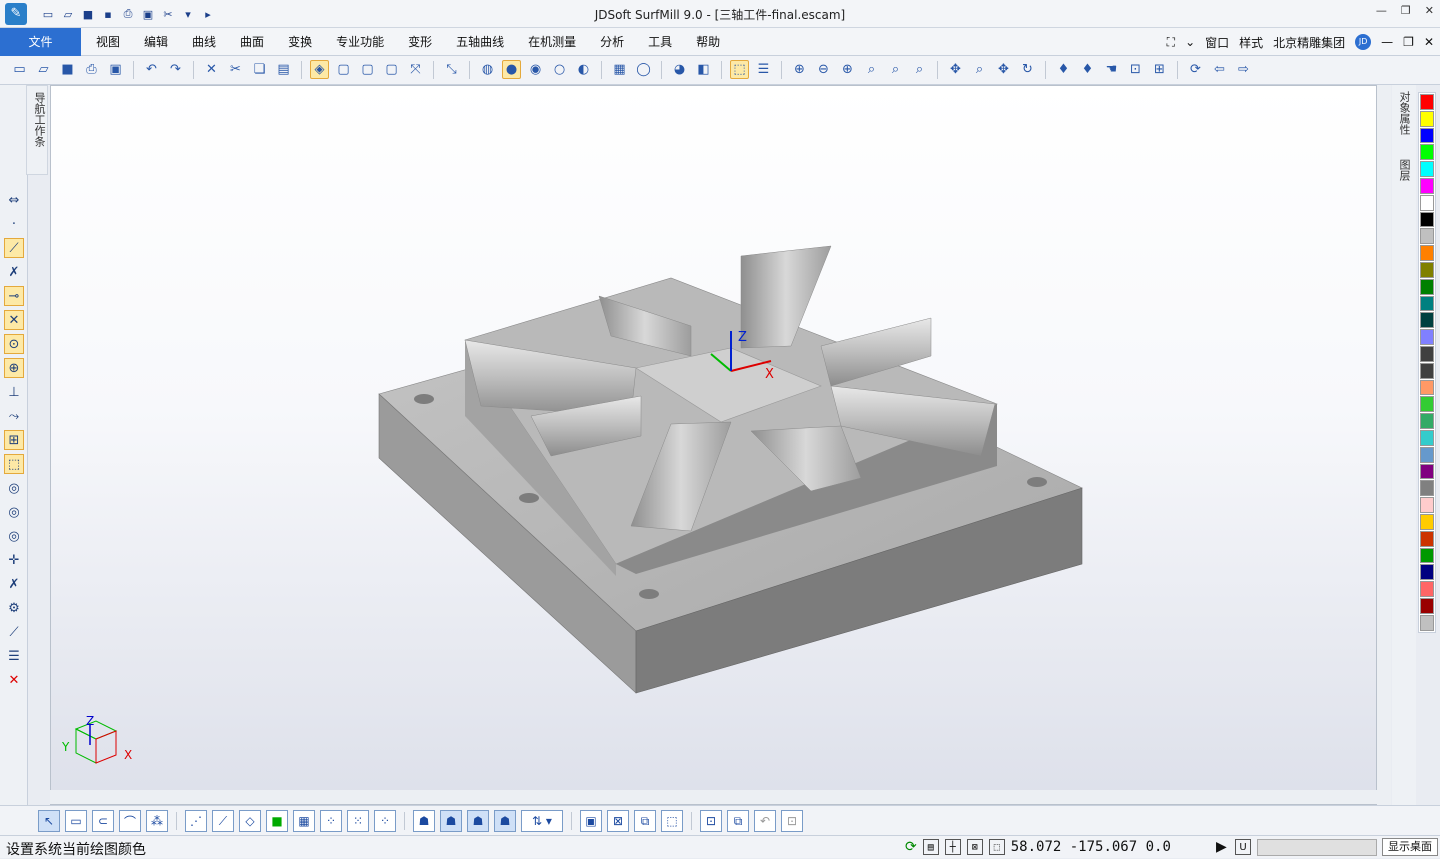 The height and width of the screenshot is (859, 1440). What do you see at coordinates (1217, 42) in the screenshot?
I see `window-menu: 窗口` at bounding box center [1217, 42].